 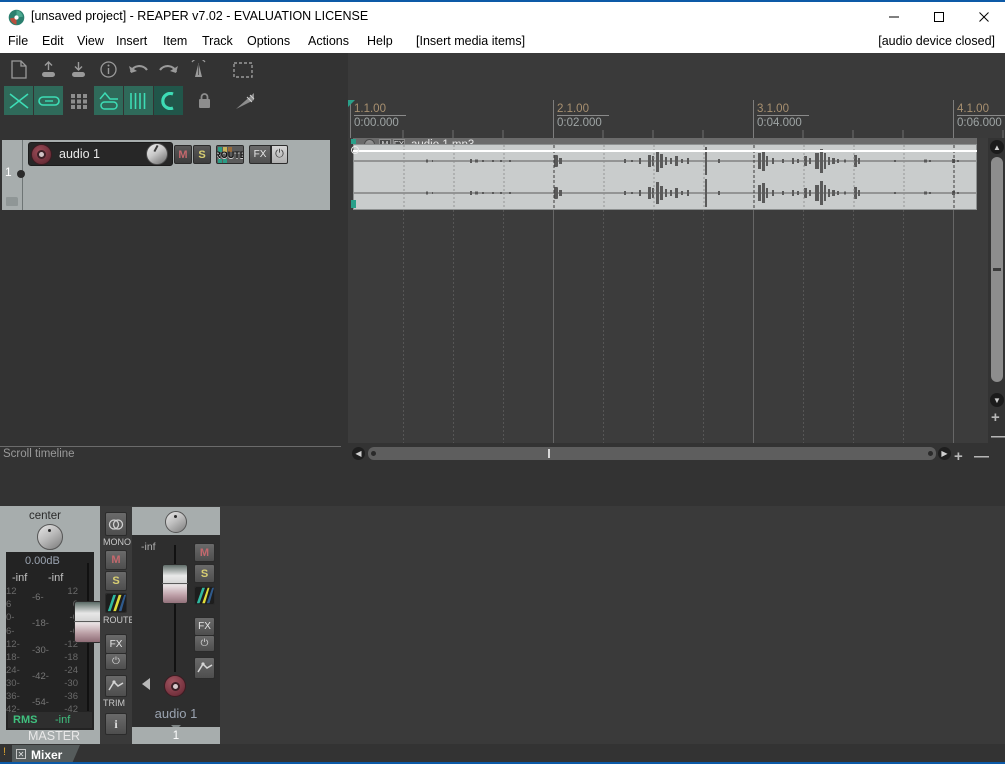 What do you see at coordinates (108, 100) in the screenshot?
I see `envelope-link-icon` at bounding box center [108, 100].